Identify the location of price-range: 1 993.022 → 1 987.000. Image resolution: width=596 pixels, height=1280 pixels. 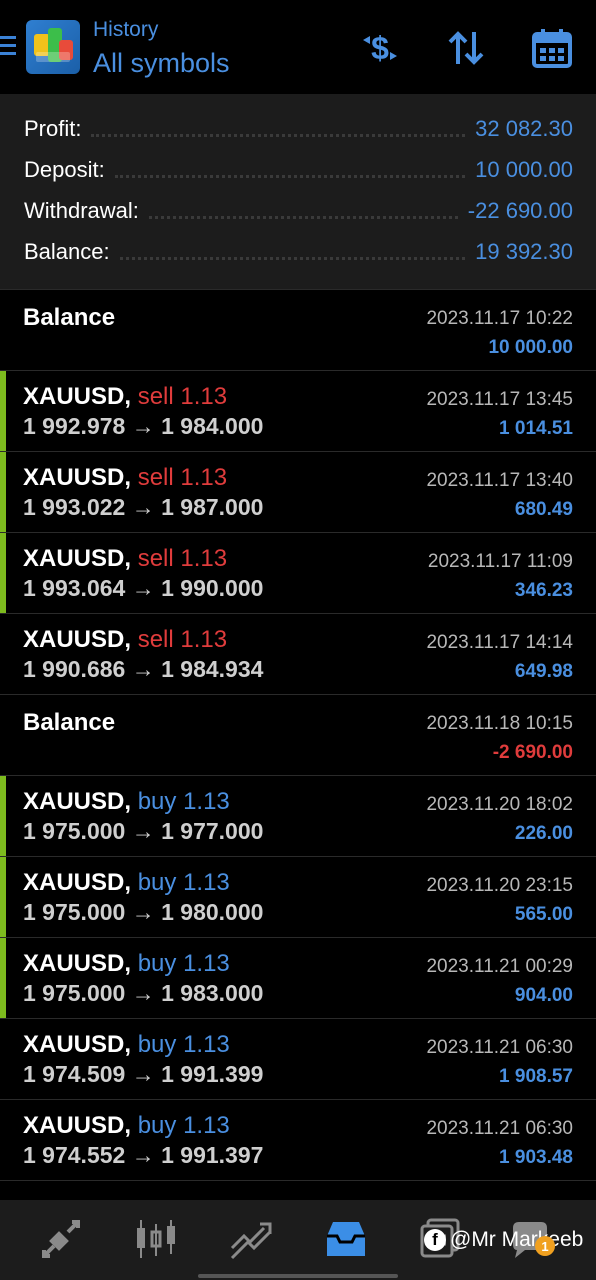
(143, 507).